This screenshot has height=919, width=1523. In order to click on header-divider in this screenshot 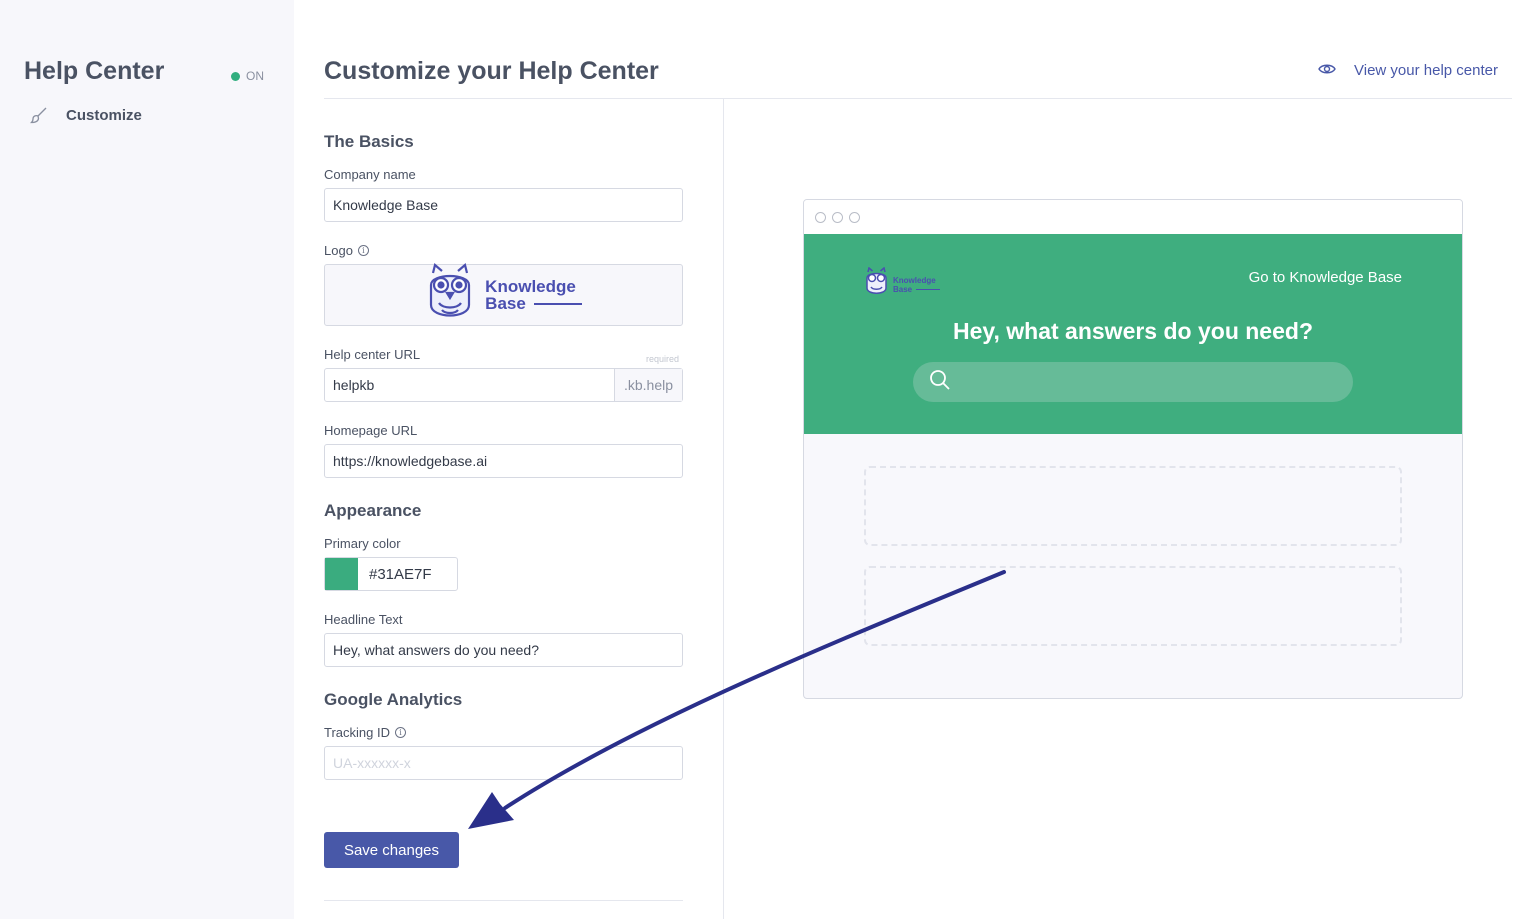, I will do `click(918, 98)`.